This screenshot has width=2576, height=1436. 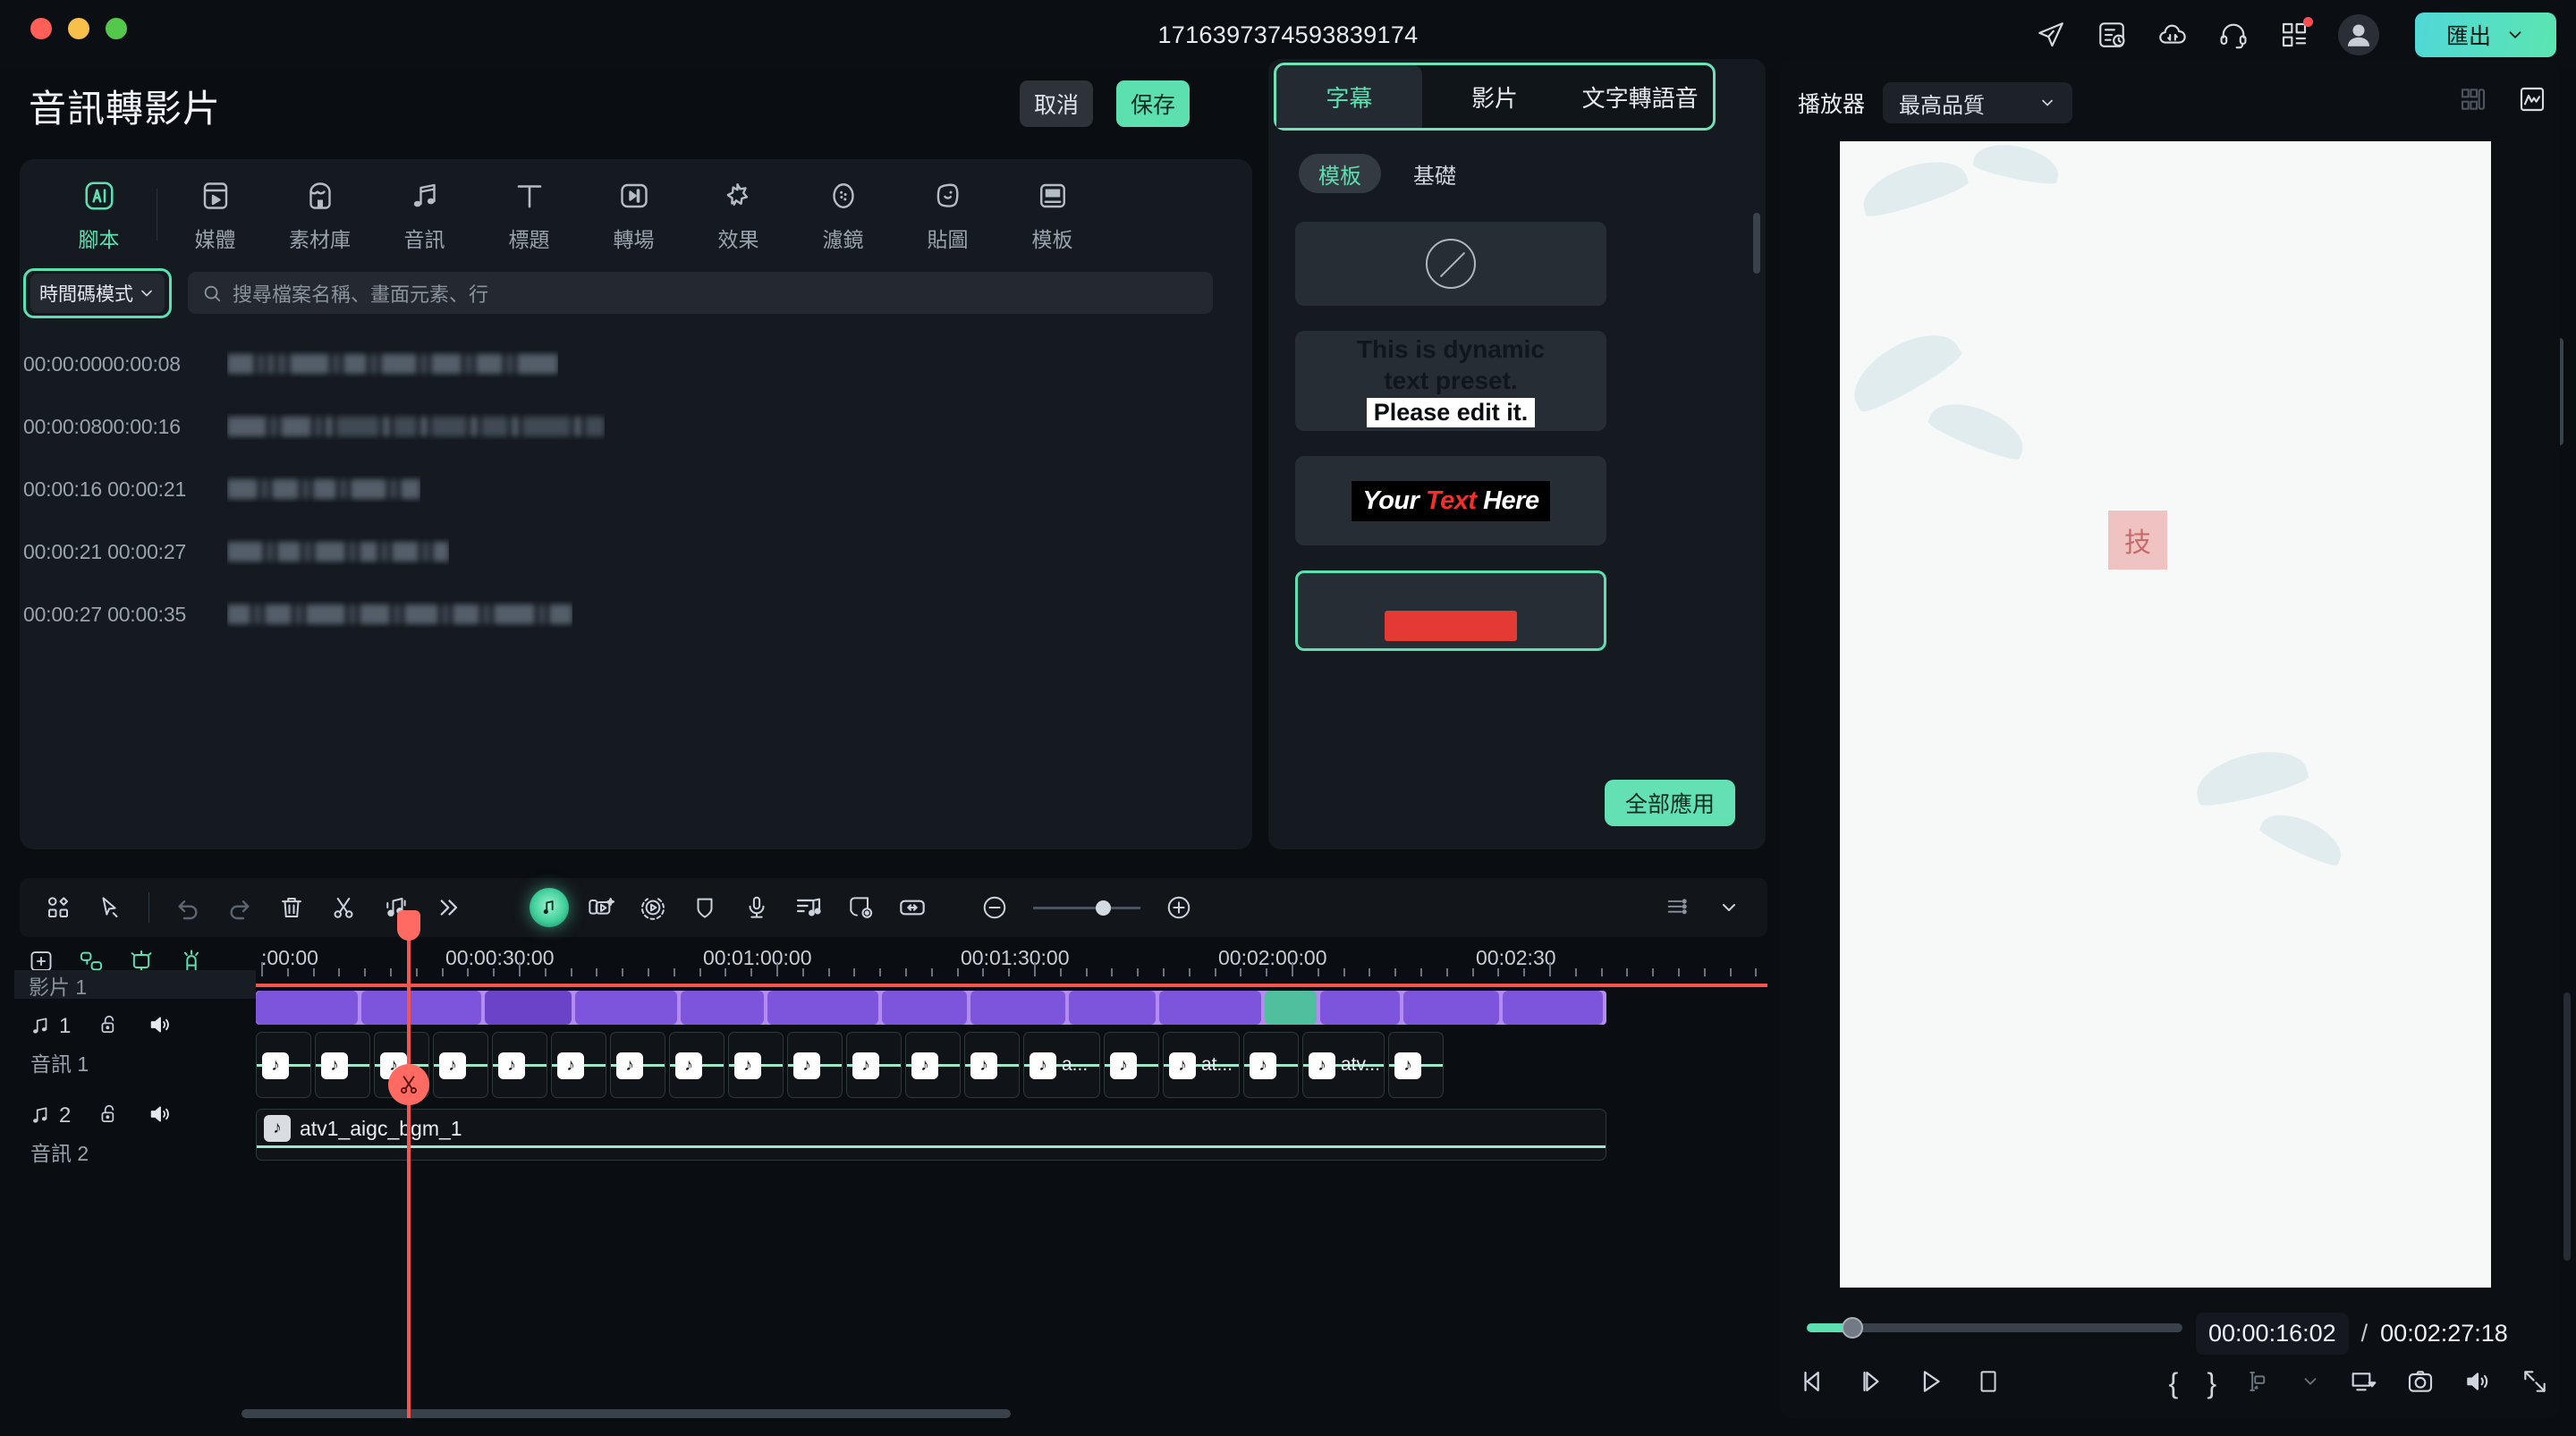 What do you see at coordinates (1450, 500) in the screenshot?
I see `template-card-your-text: Your Text Here` at bounding box center [1450, 500].